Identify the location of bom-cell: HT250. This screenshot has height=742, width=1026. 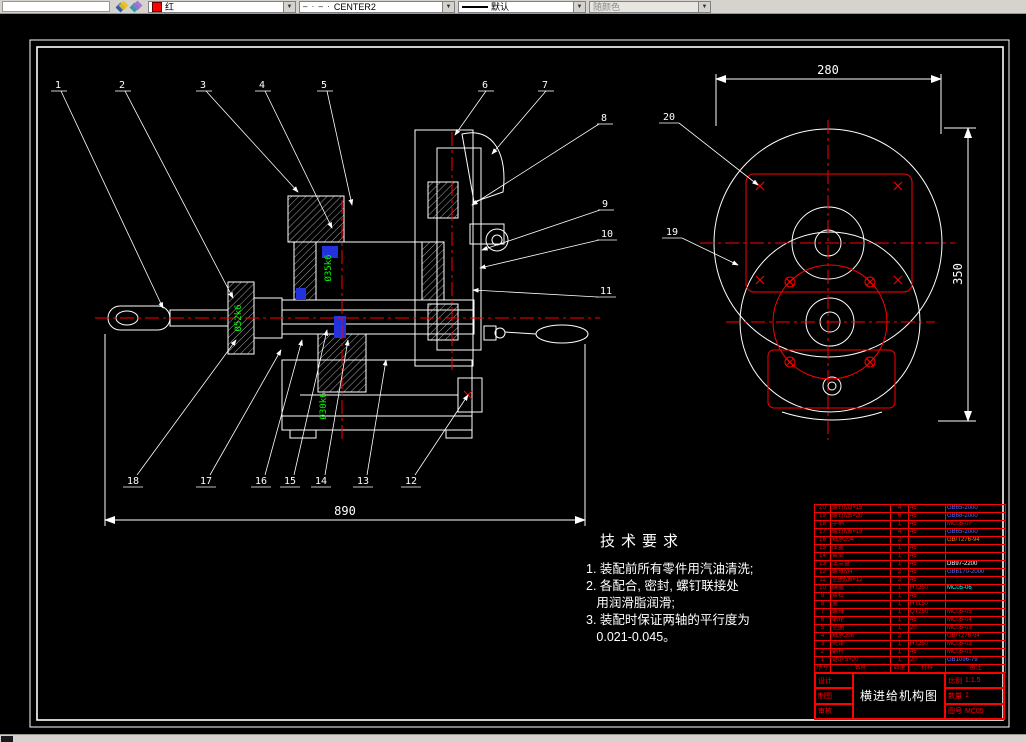
(927, 588).